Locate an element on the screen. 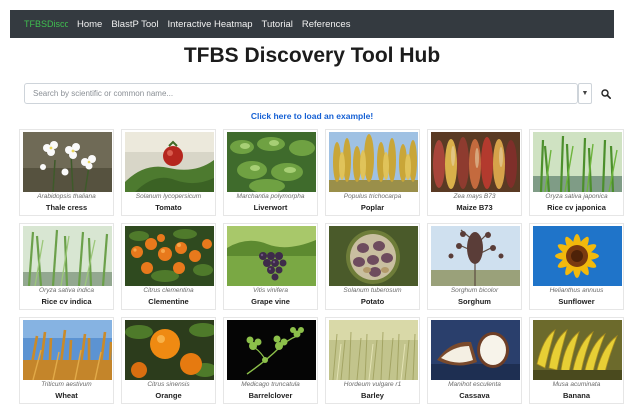 This screenshot has height=405, width=624. common-name: Thale cress is located at coordinates (66, 207).